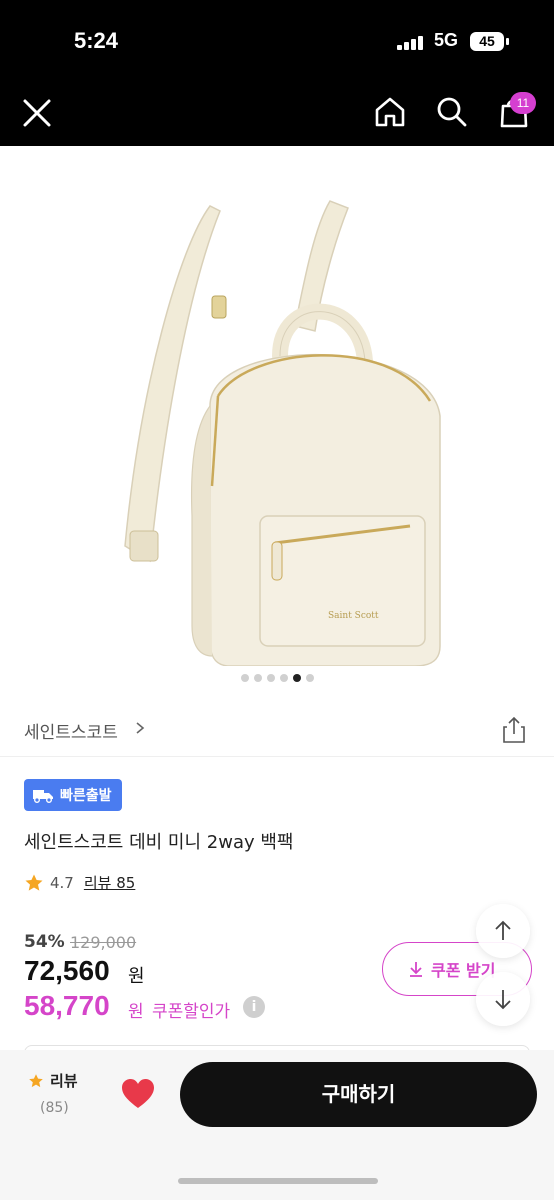  I want to click on coupon-price: 58,770, so click(67, 1005).